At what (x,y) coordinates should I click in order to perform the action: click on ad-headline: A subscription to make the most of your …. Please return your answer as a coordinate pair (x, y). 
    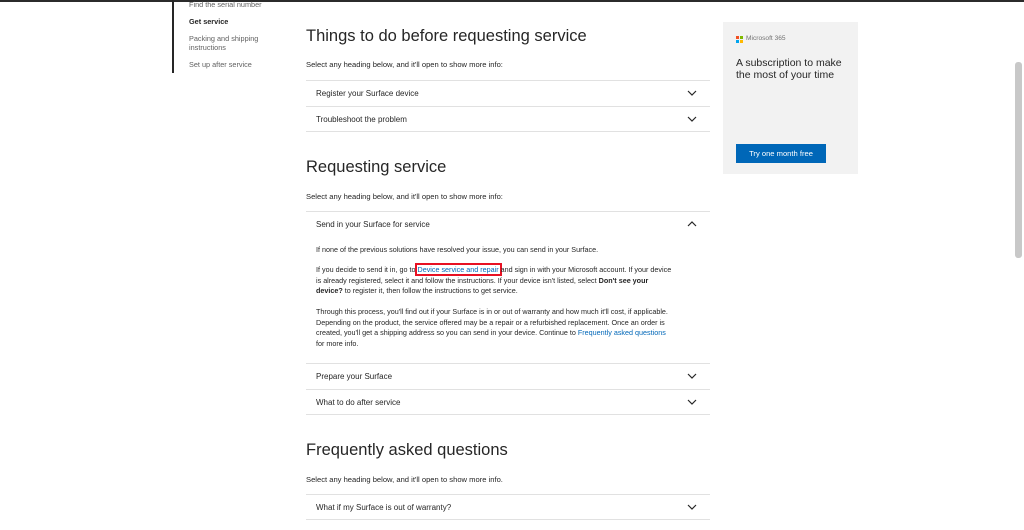
    Looking at the image, I should click on (789, 69).